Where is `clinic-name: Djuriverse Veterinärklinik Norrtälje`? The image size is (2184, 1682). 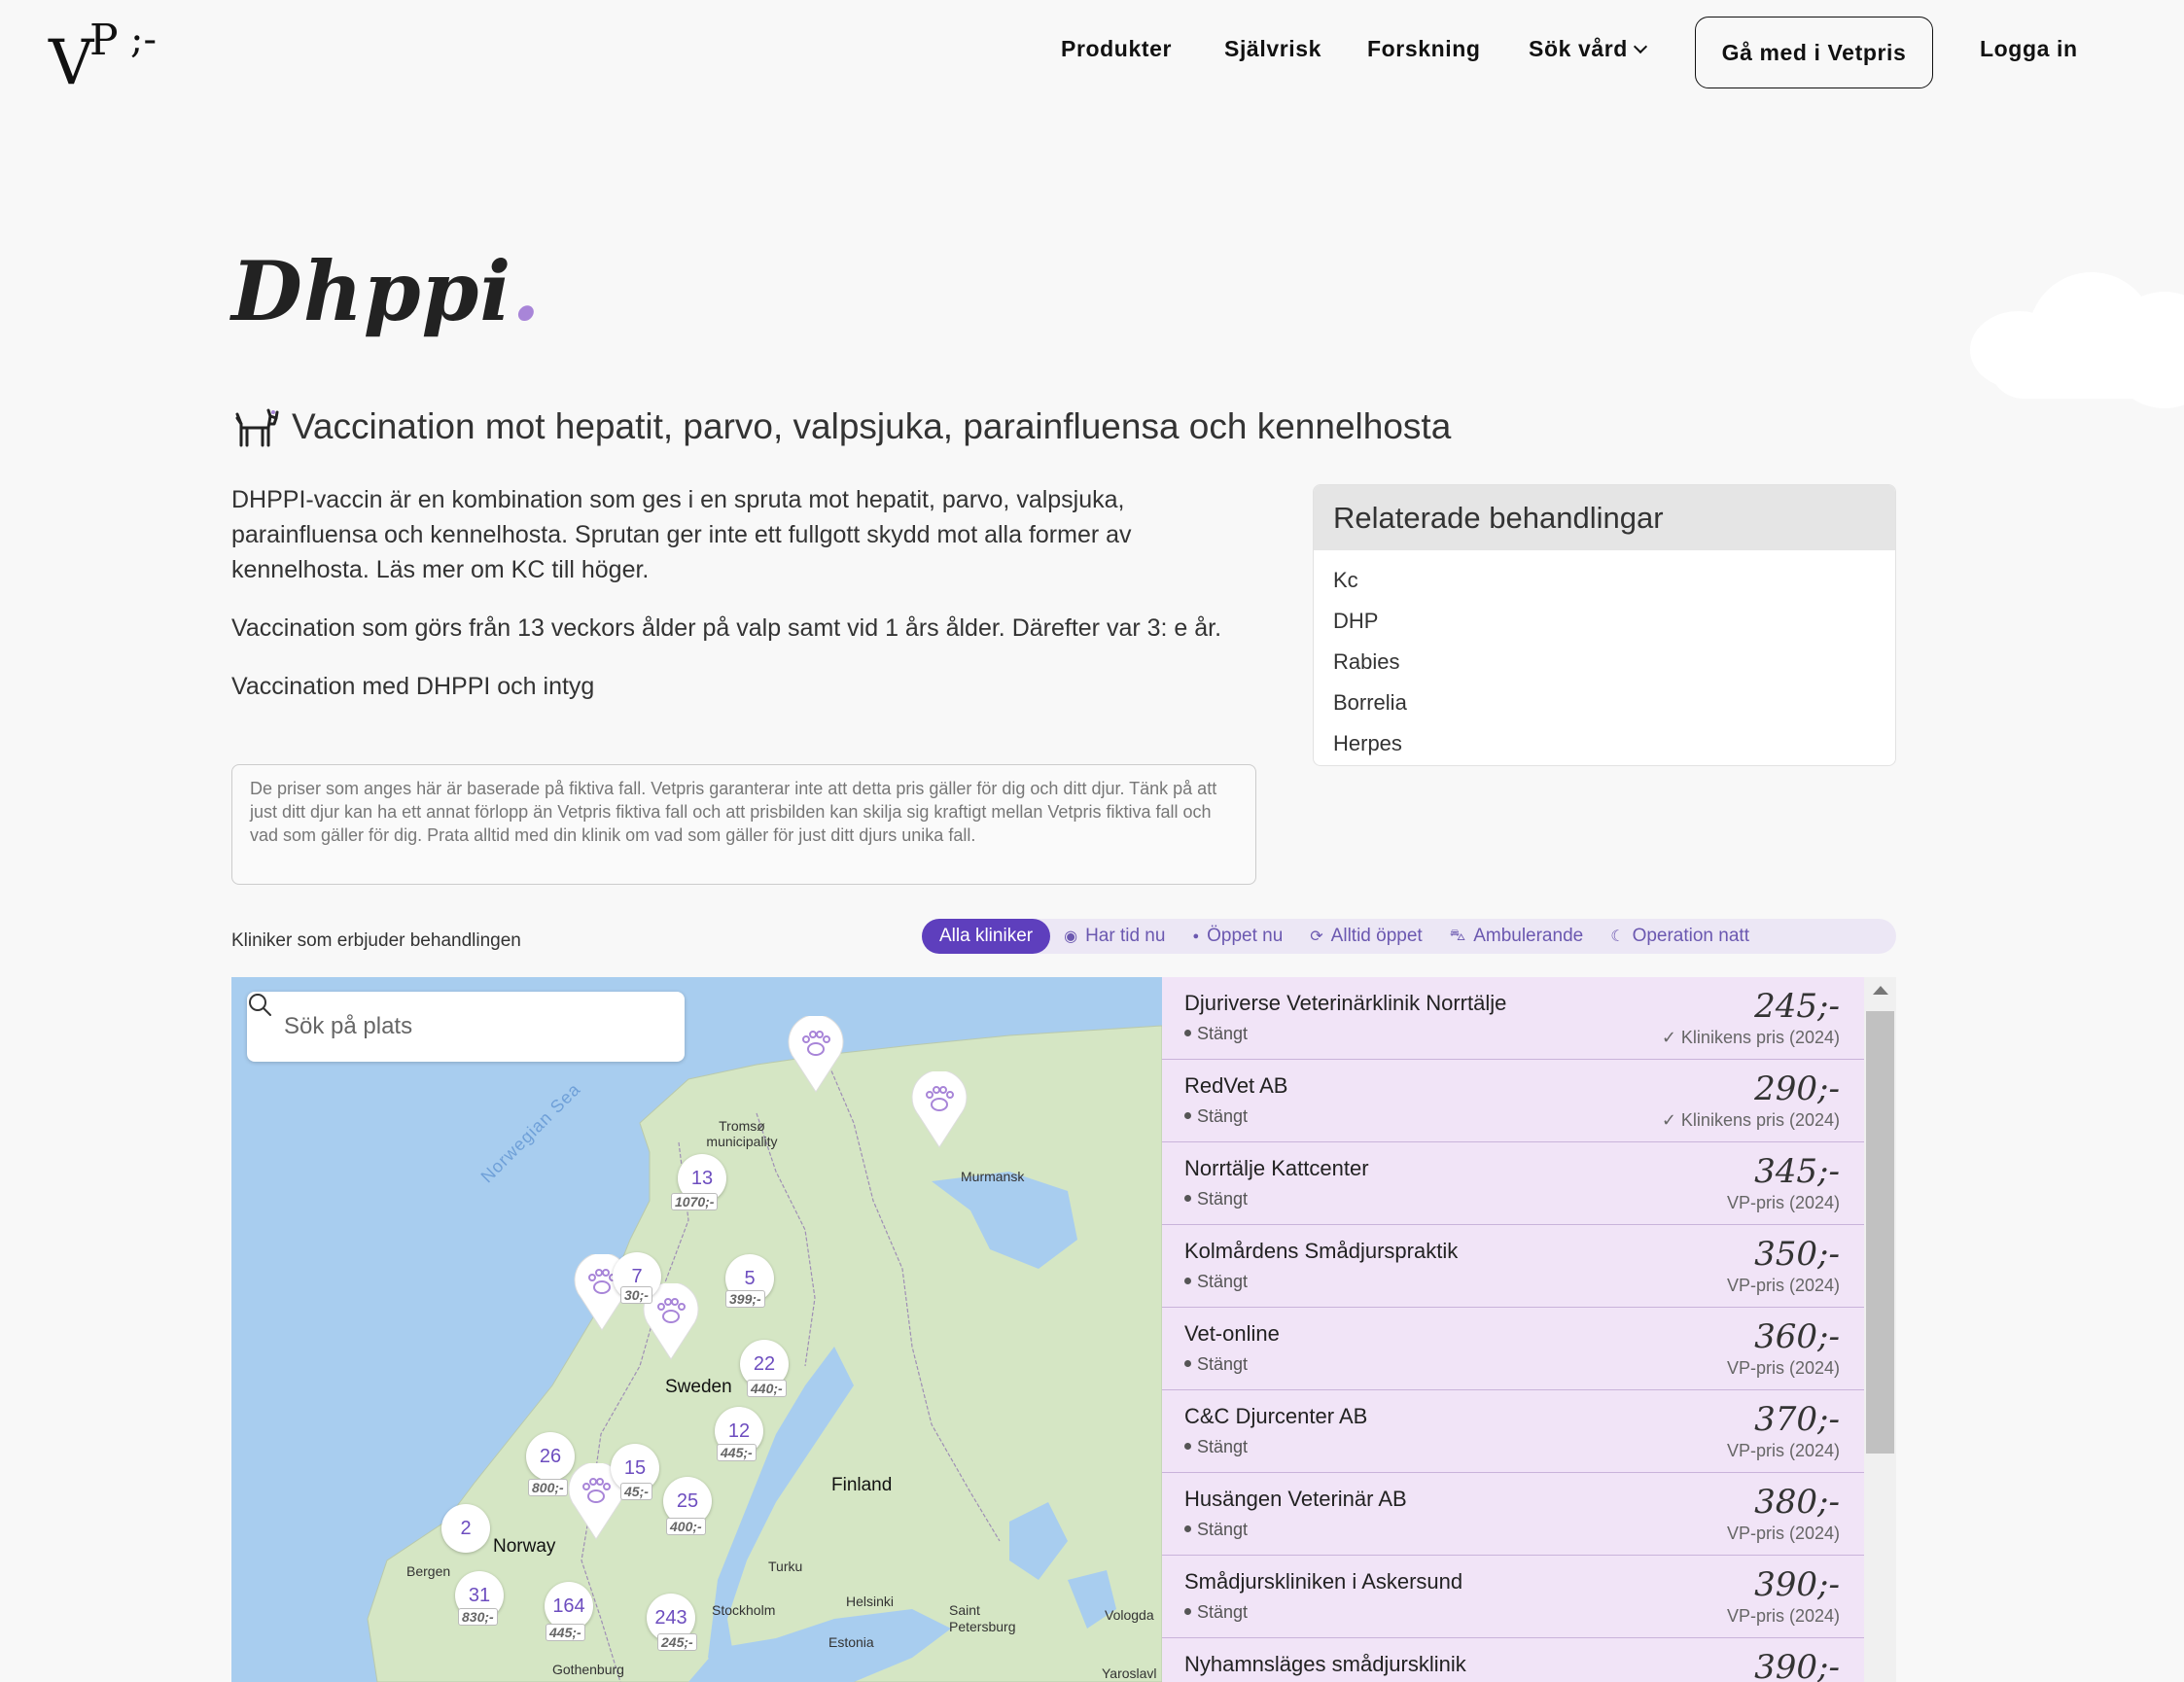 clinic-name: Djuriverse Veterinärklinik Norrtälje is located at coordinates (1345, 1003).